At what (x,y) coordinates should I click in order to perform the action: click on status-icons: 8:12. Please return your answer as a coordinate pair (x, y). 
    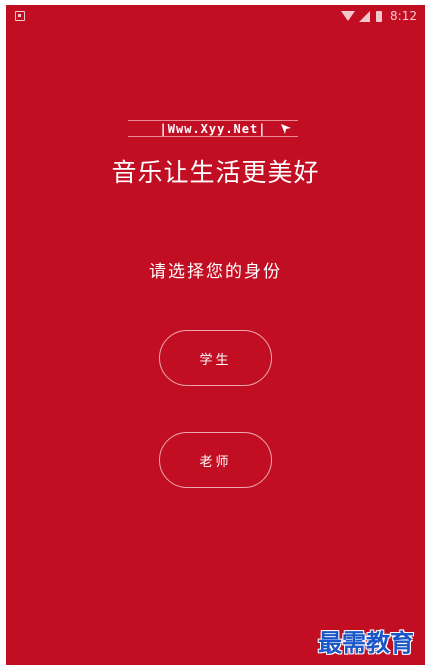
    Looking at the image, I should click on (379, 16).